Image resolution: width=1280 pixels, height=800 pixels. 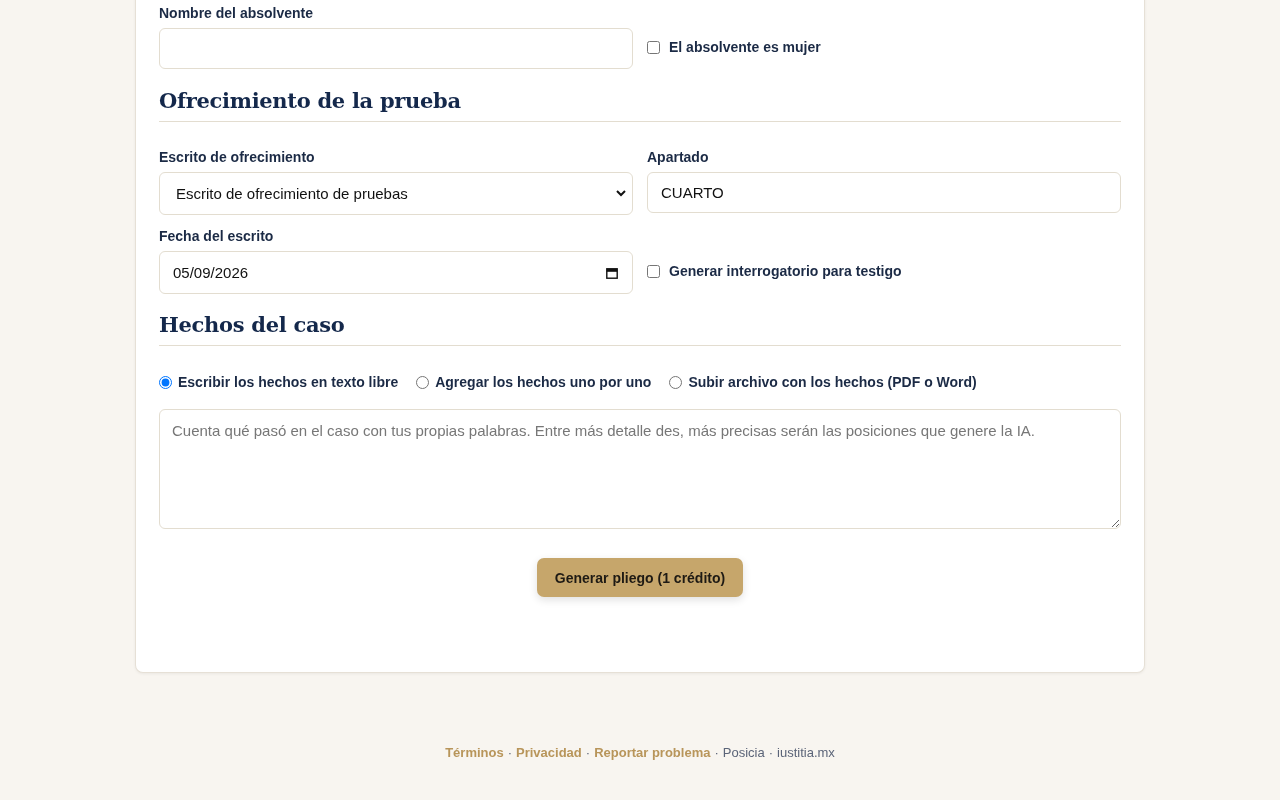 I want to click on section-heading: Ofrecimiento de la prueba, so click(x=310, y=100).